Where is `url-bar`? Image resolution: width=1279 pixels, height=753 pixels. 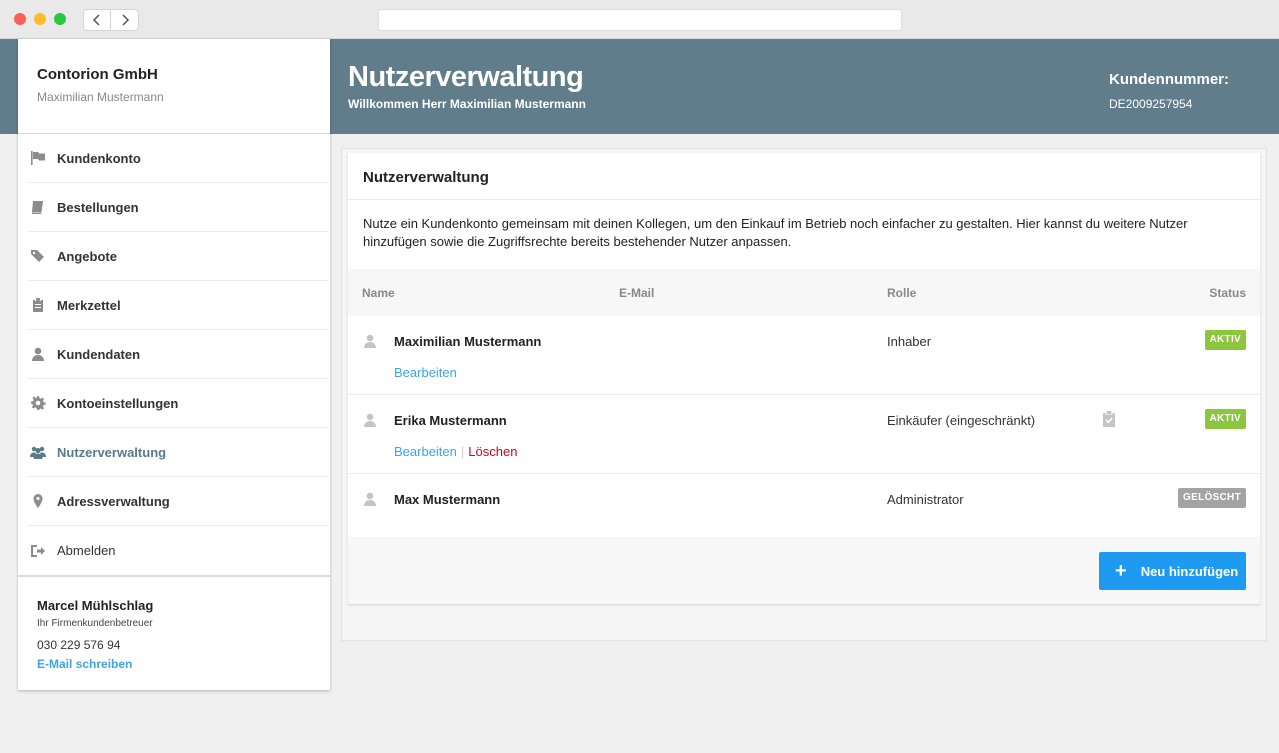
url-bar is located at coordinates (640, 20).